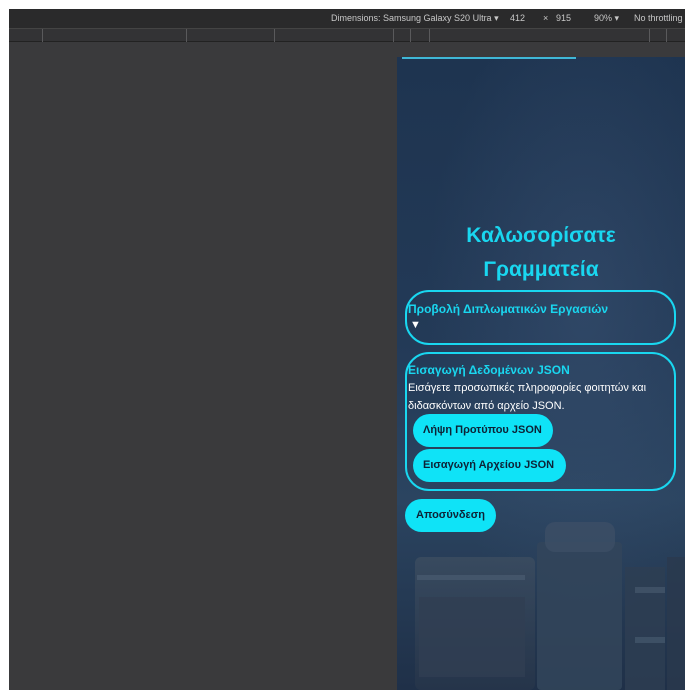 This screenshot has width=685, height=690. I want to click on download-template-button: Λήψη Προτύπου JSON, so click(483, 430).